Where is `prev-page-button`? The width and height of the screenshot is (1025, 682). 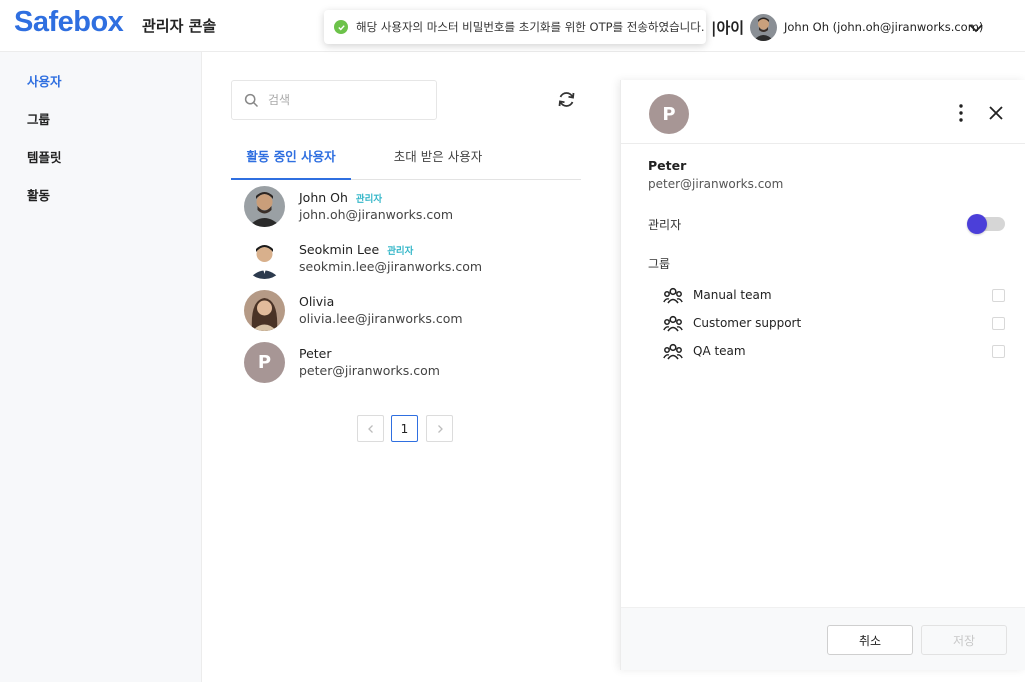 prev-page-button is located at coordinates (370, 428).